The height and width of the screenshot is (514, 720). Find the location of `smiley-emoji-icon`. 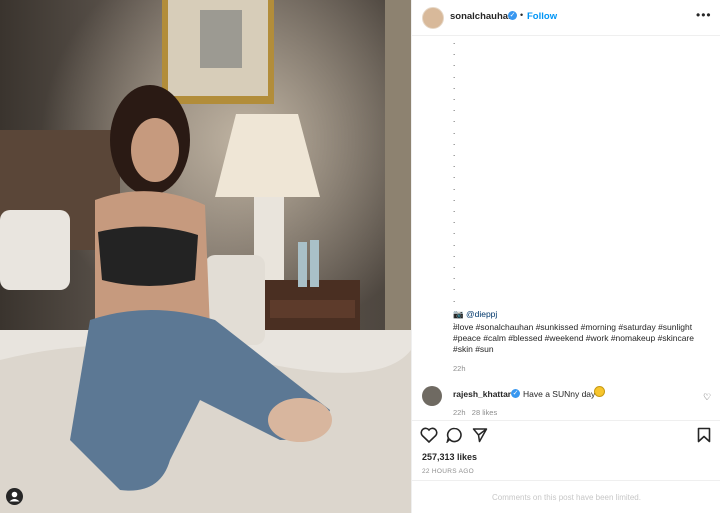

smiley-emoji-icon is located at coordinates (599, 391).